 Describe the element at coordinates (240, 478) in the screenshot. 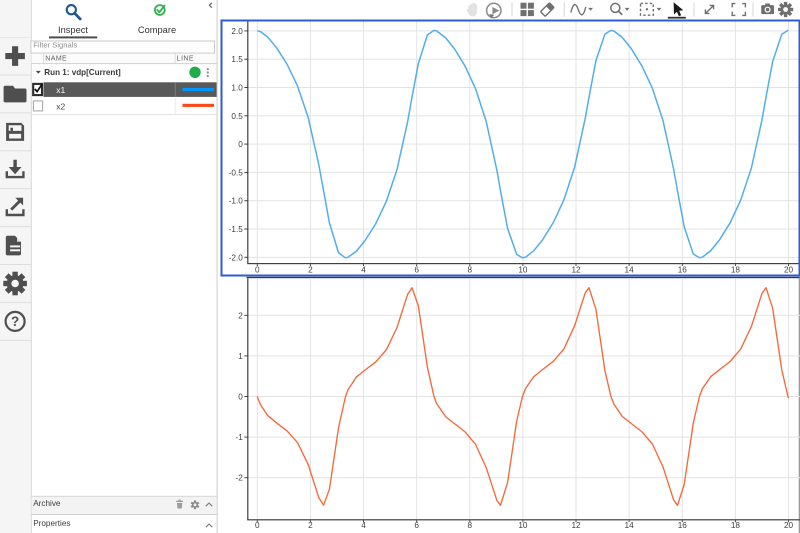

I see `svg-text: -2` at that location.